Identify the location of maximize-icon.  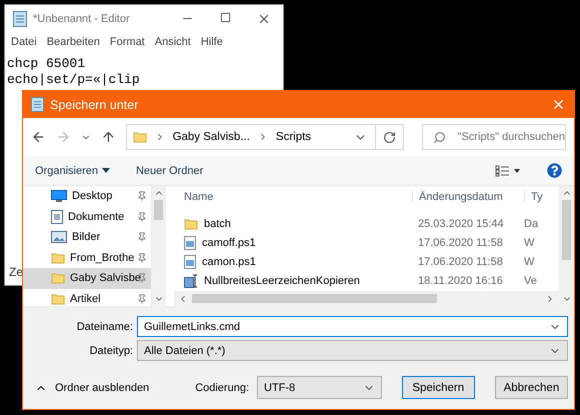
(225, 17).